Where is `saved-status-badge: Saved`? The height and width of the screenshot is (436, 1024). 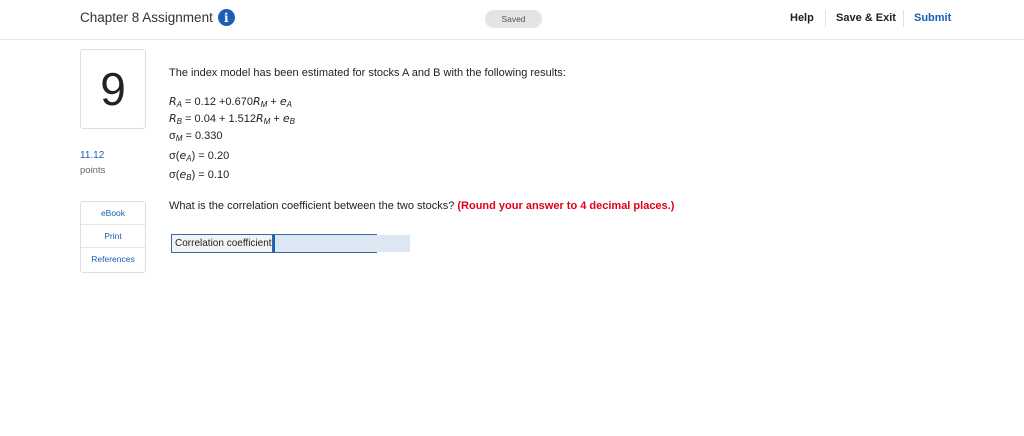 saved-status-badge: Saved is located at coordinates (513, 19).